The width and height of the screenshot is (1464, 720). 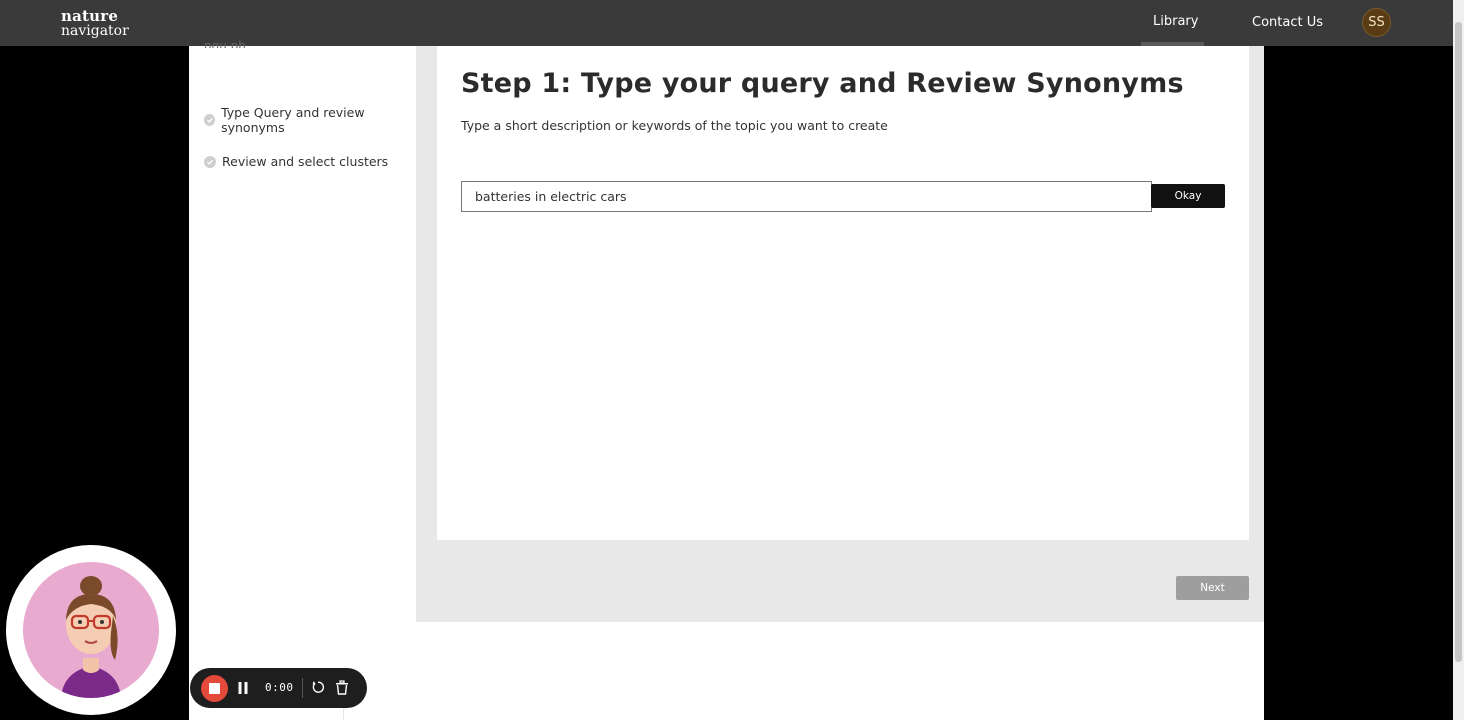 What do you see at coordinates (302, 688) in the screenshot?
I see `recorder-divider` at bounding box center [302, 688].